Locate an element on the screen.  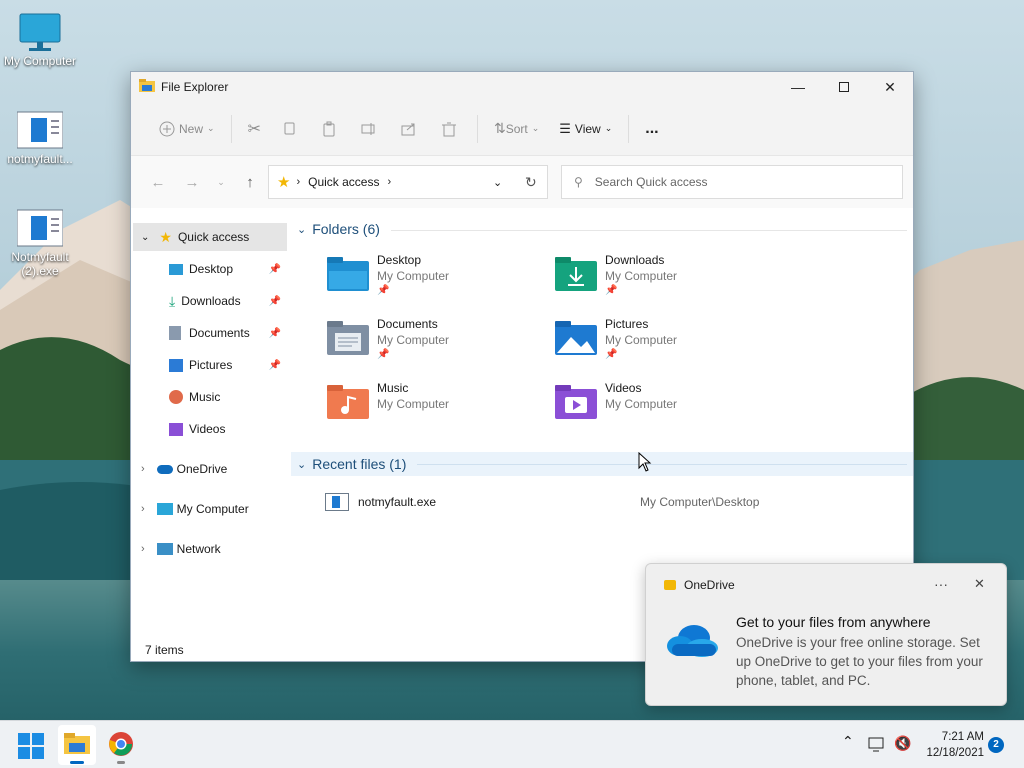
scissors-icon: ✂ is located at coordinates (254, 129).